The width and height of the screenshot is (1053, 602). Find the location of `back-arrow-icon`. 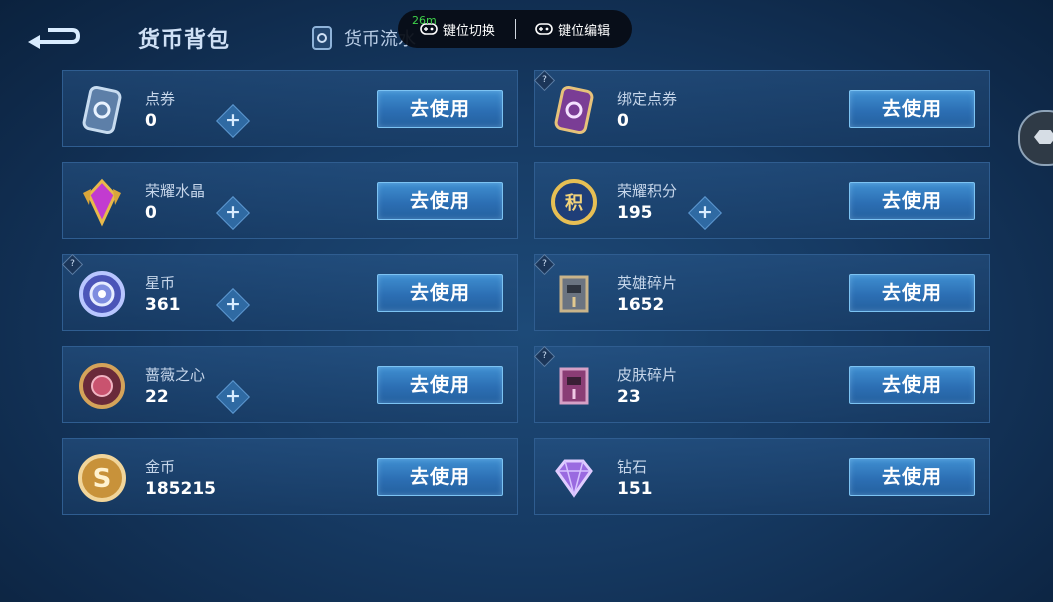

back-arrow-icon is located at coordinates (54, 38).